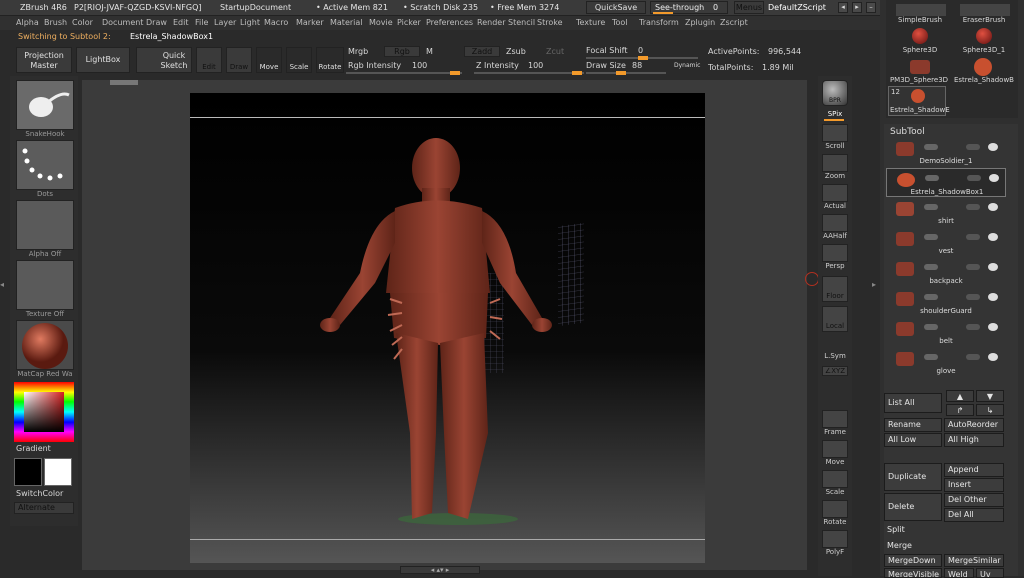  What do you see at coordinates (45, 165) in the screenshot?
I see `stroke-thumbnail` at bounding box center [45, 165].